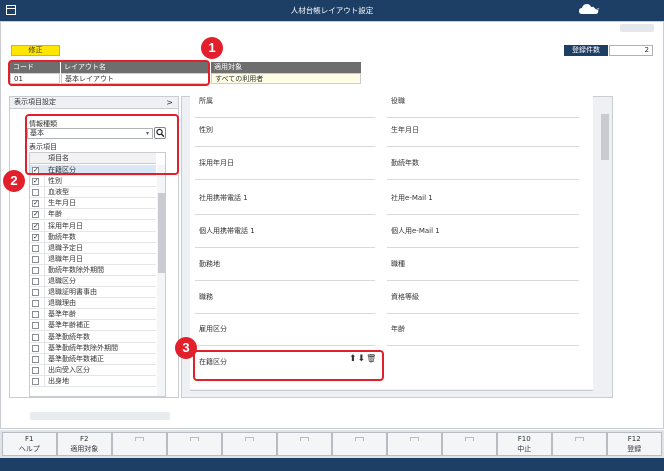  What do you see at coordinates (93, 348) in the screenshot?
I see `list-item: 基準勤続年数除外期間` at bounding box center [93, 348].